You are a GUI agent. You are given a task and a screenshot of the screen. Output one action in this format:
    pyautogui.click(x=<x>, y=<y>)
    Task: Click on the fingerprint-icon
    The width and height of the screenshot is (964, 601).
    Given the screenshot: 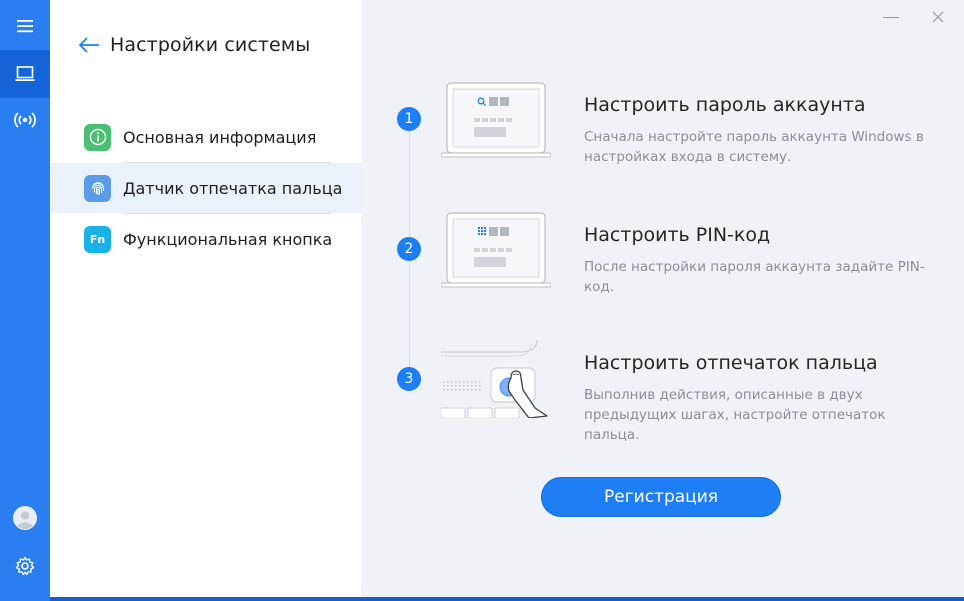 What is the action you would take?
    pyautogui.click(x=97, y=188)
    